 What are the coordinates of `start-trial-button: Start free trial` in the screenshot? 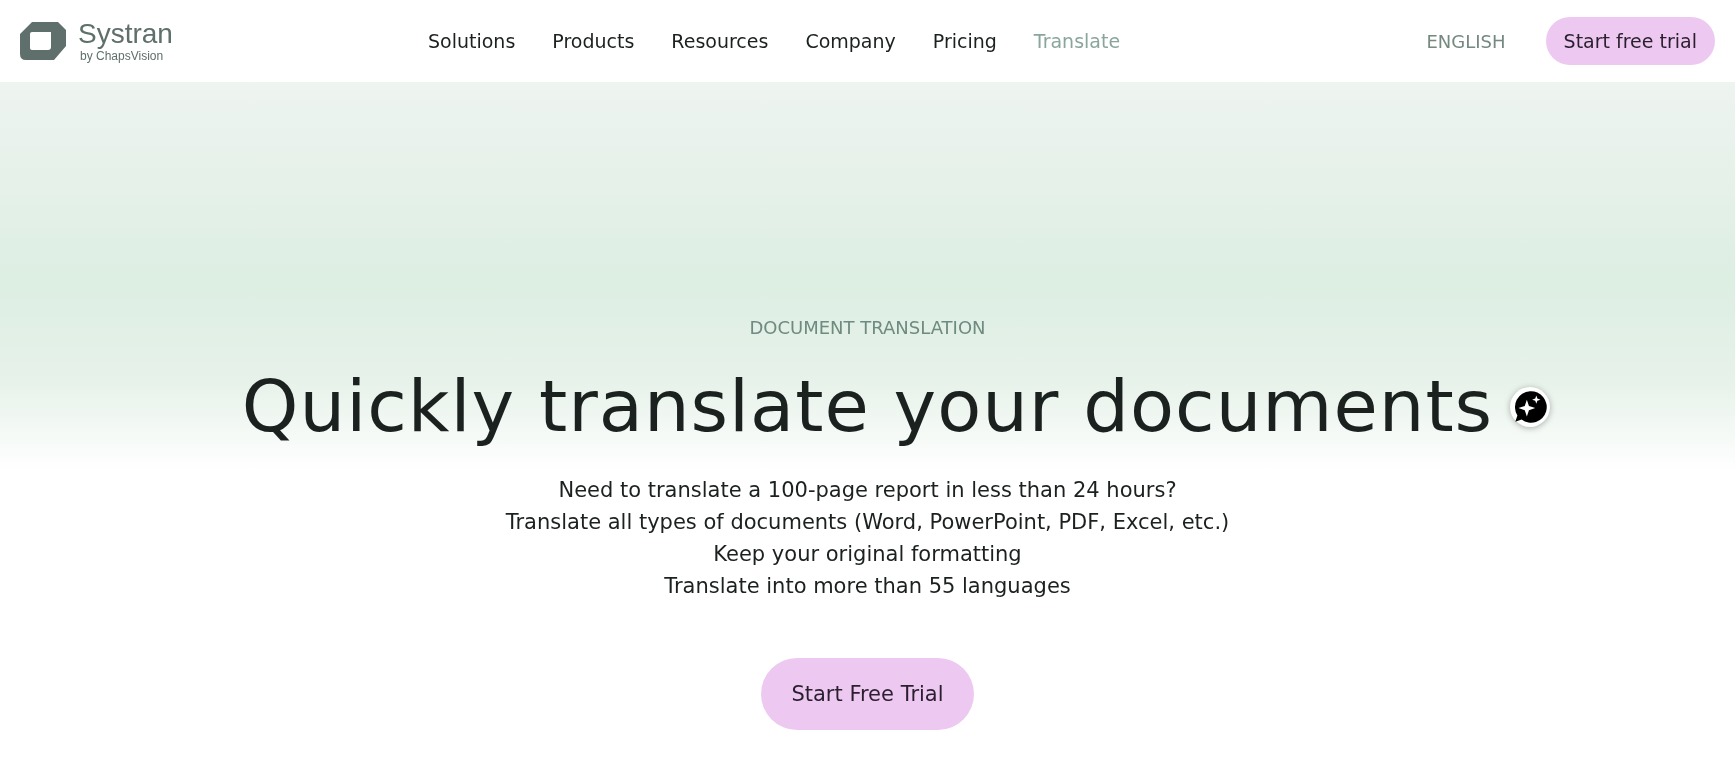 It's located at (1630, 41).